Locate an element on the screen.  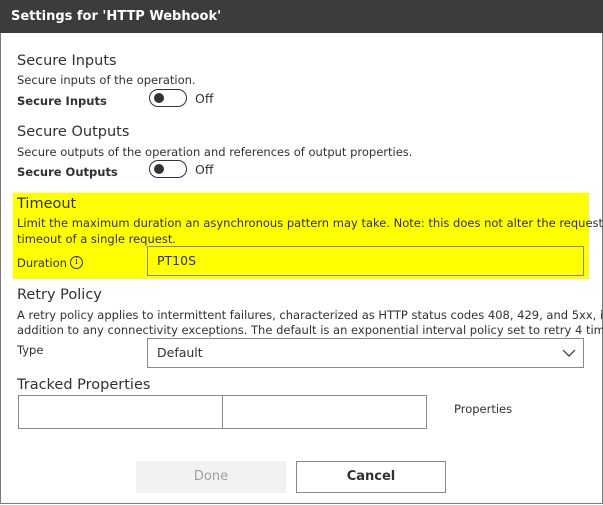
timeout-description-line2: timeout of a single request. is located at coordinates (96, 239).